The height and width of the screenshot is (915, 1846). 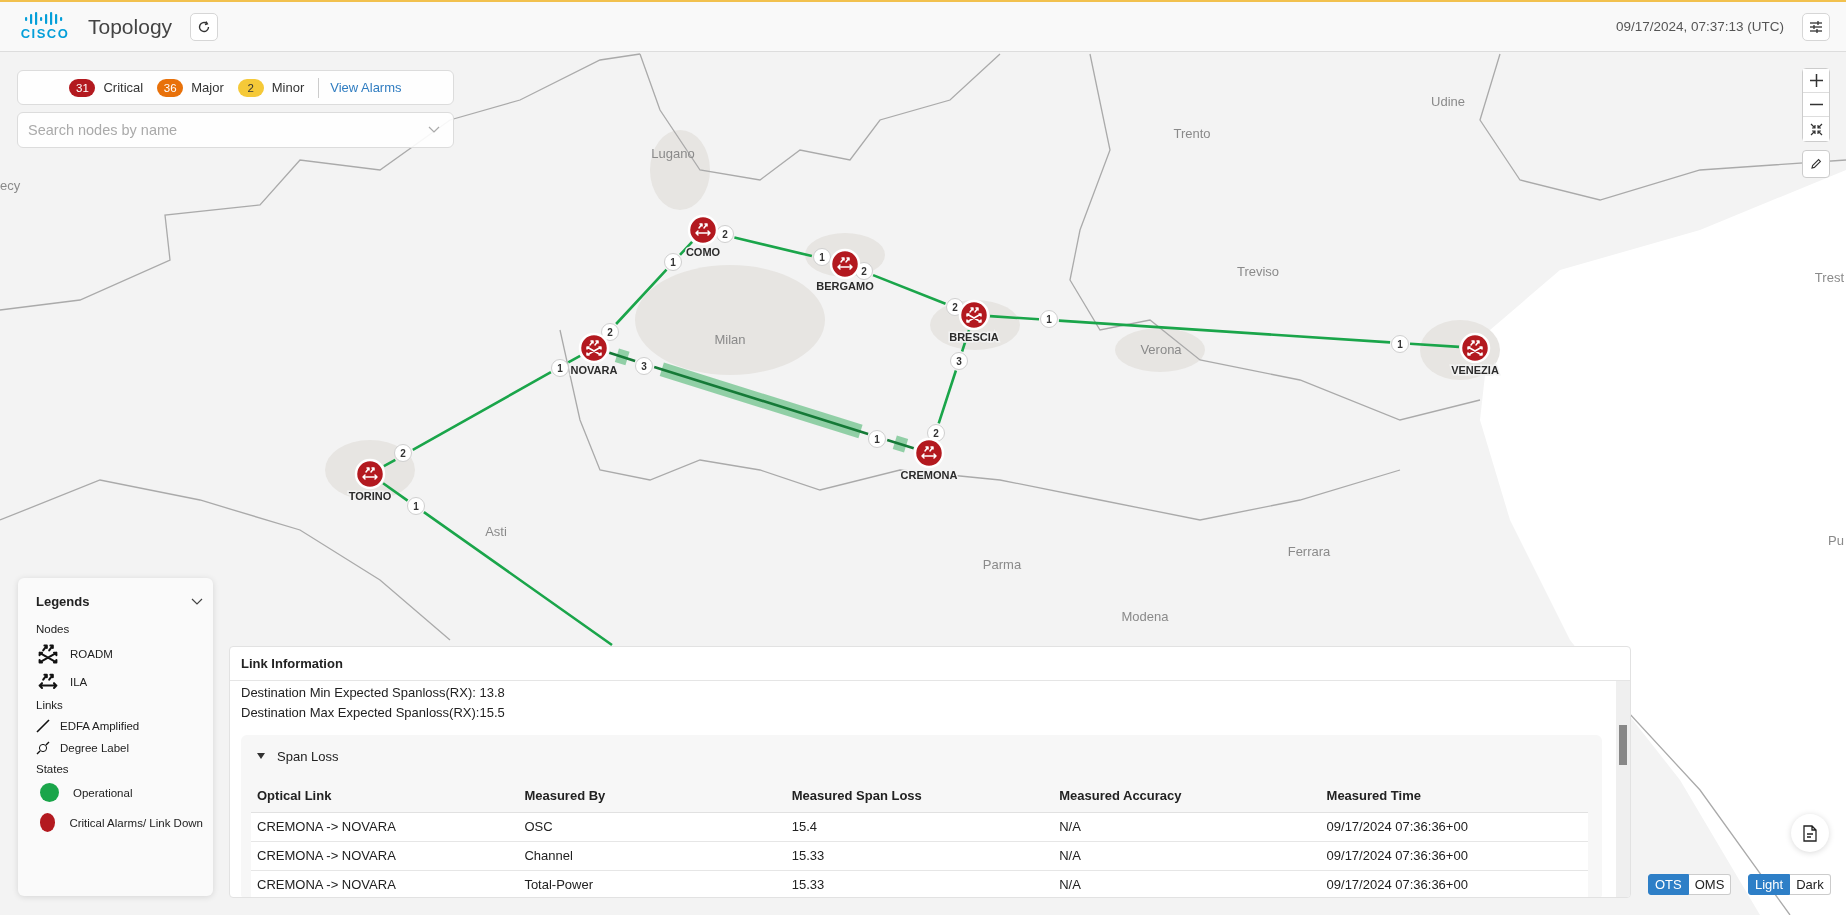 I want to click on refresh-button, so click(x=204, y=26).